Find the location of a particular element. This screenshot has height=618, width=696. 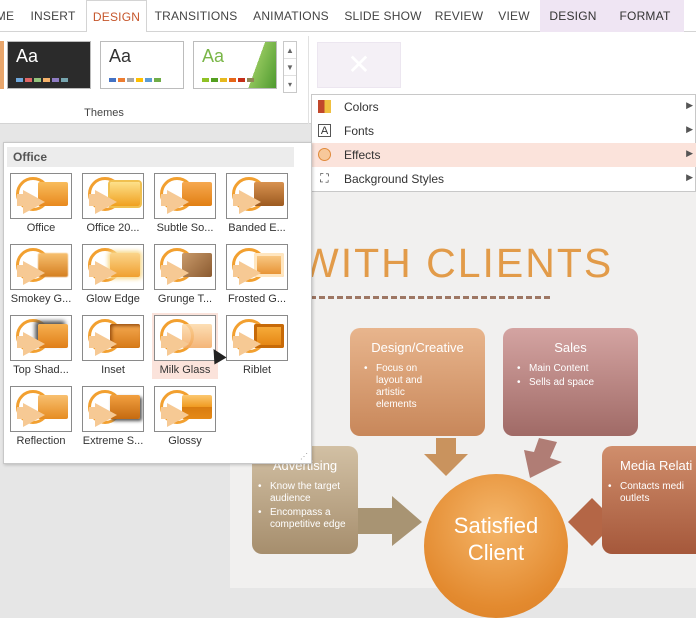

menu-item-label: Background Styles is located at coordinates (394, 179).